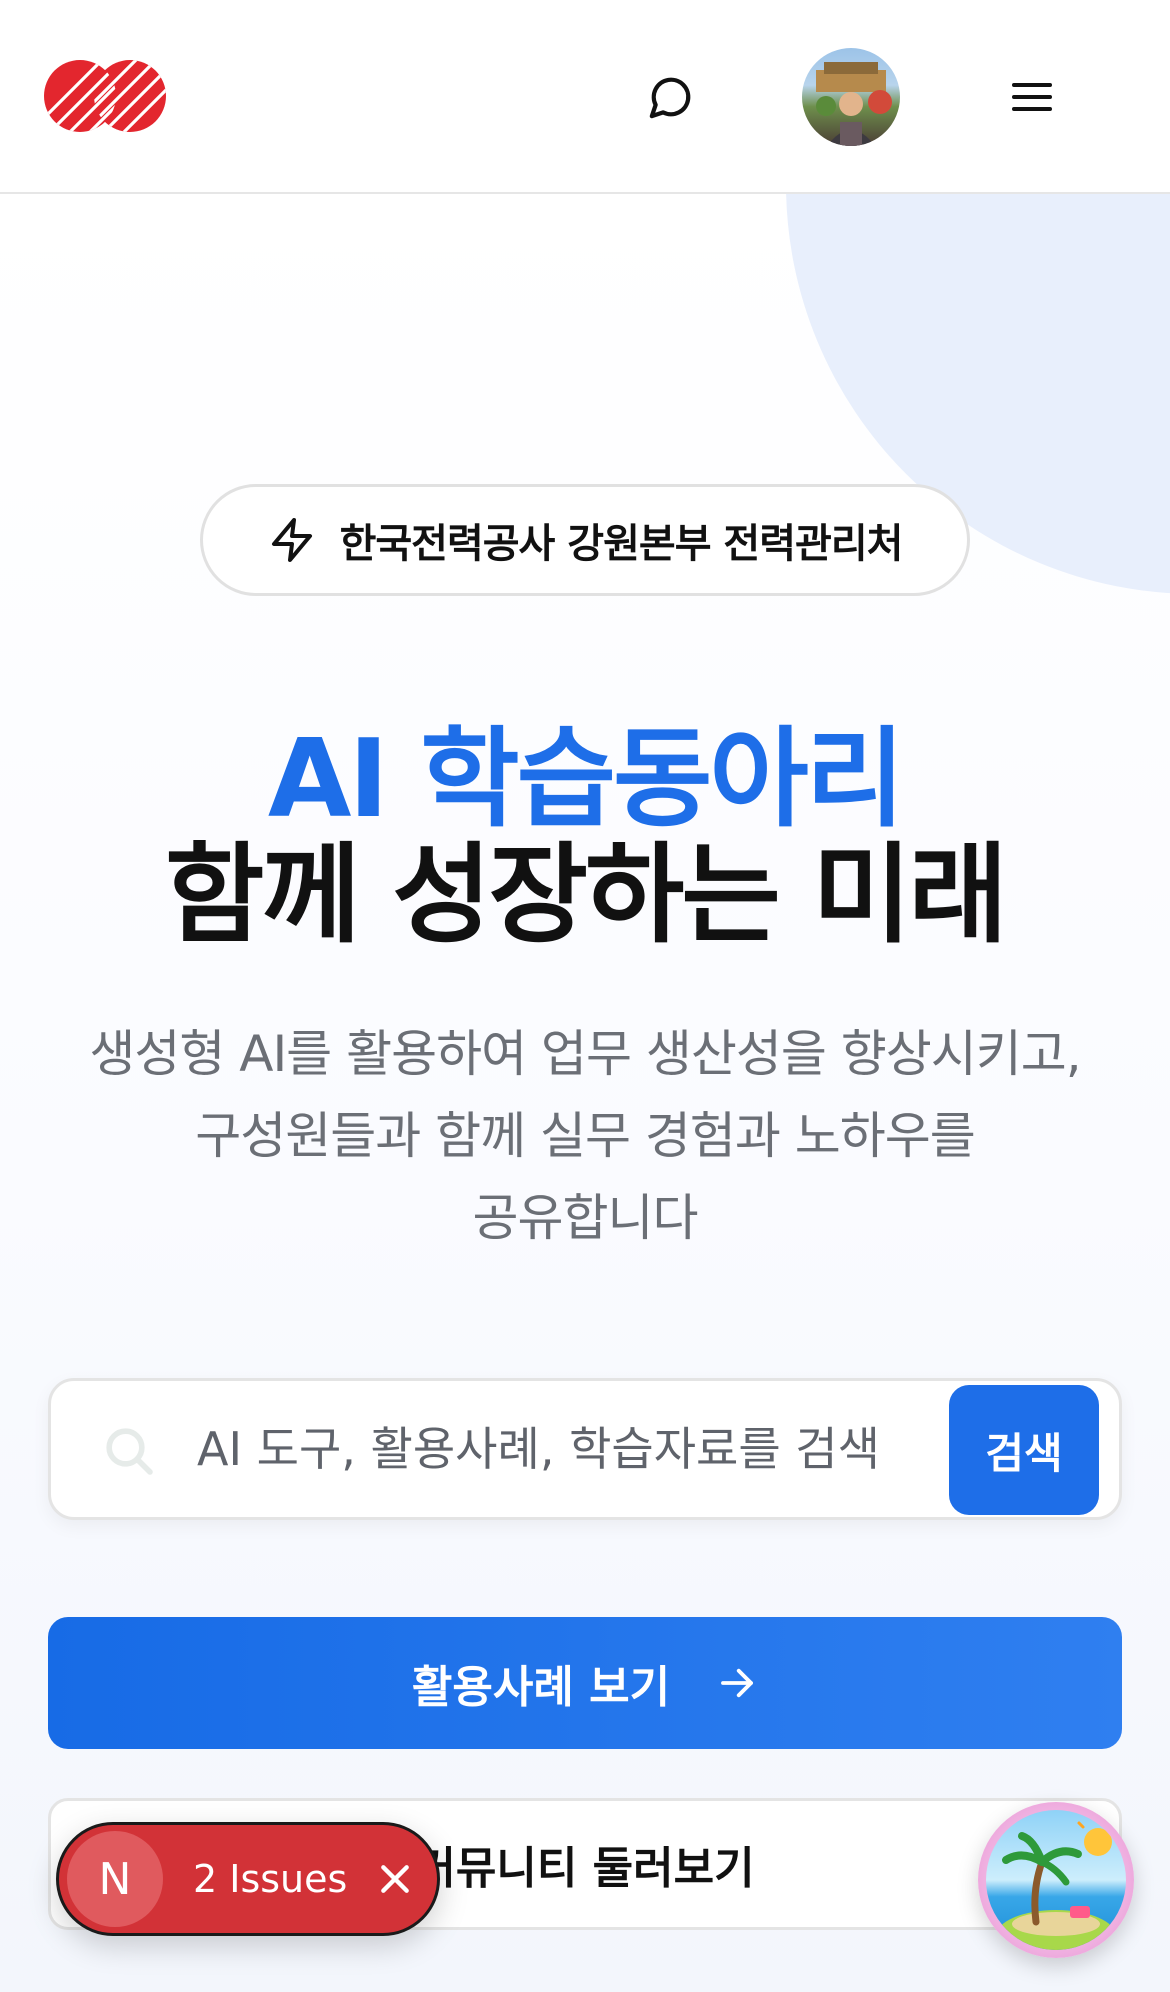 This screenshot has height=1992, width=1170. Describe the element at coordinates (105, 96) in the screenshot. I see `kepco-logo-icon` at that location.